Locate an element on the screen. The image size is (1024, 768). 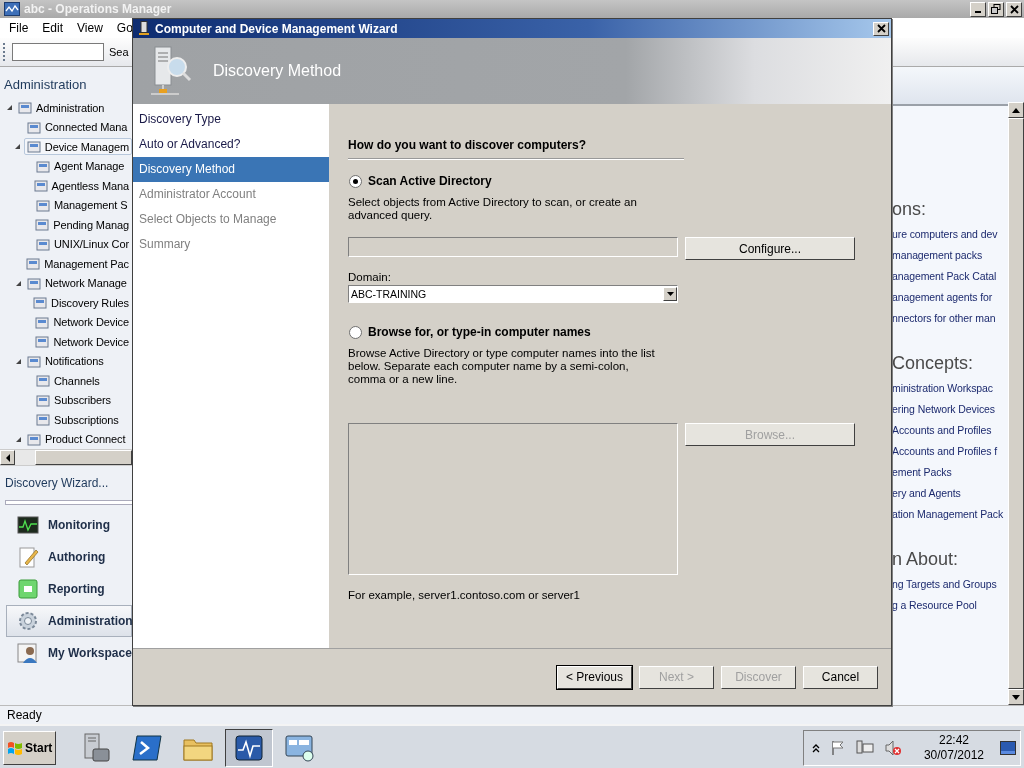
close-icon is located at coordinates (881, 28).